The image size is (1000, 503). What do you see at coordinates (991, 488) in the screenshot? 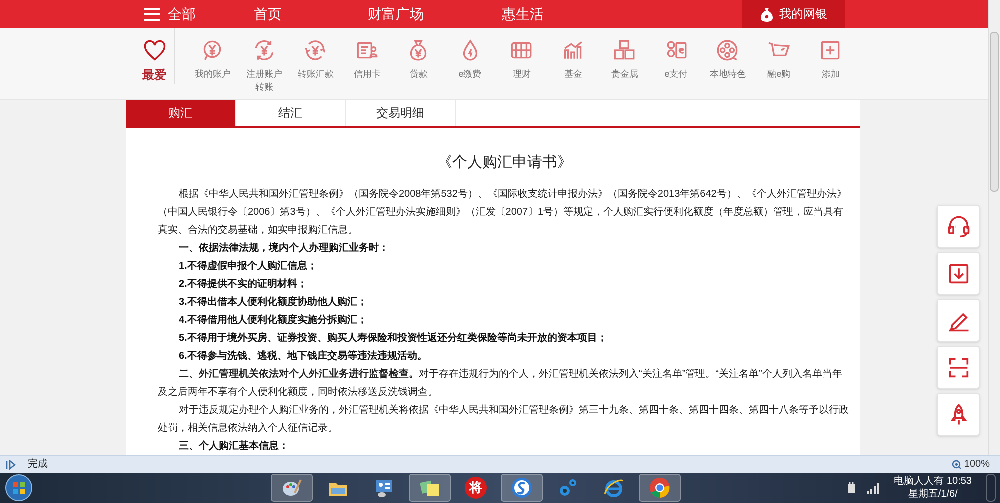
I see `show-desktop-button` at bounding box center [991, 488].